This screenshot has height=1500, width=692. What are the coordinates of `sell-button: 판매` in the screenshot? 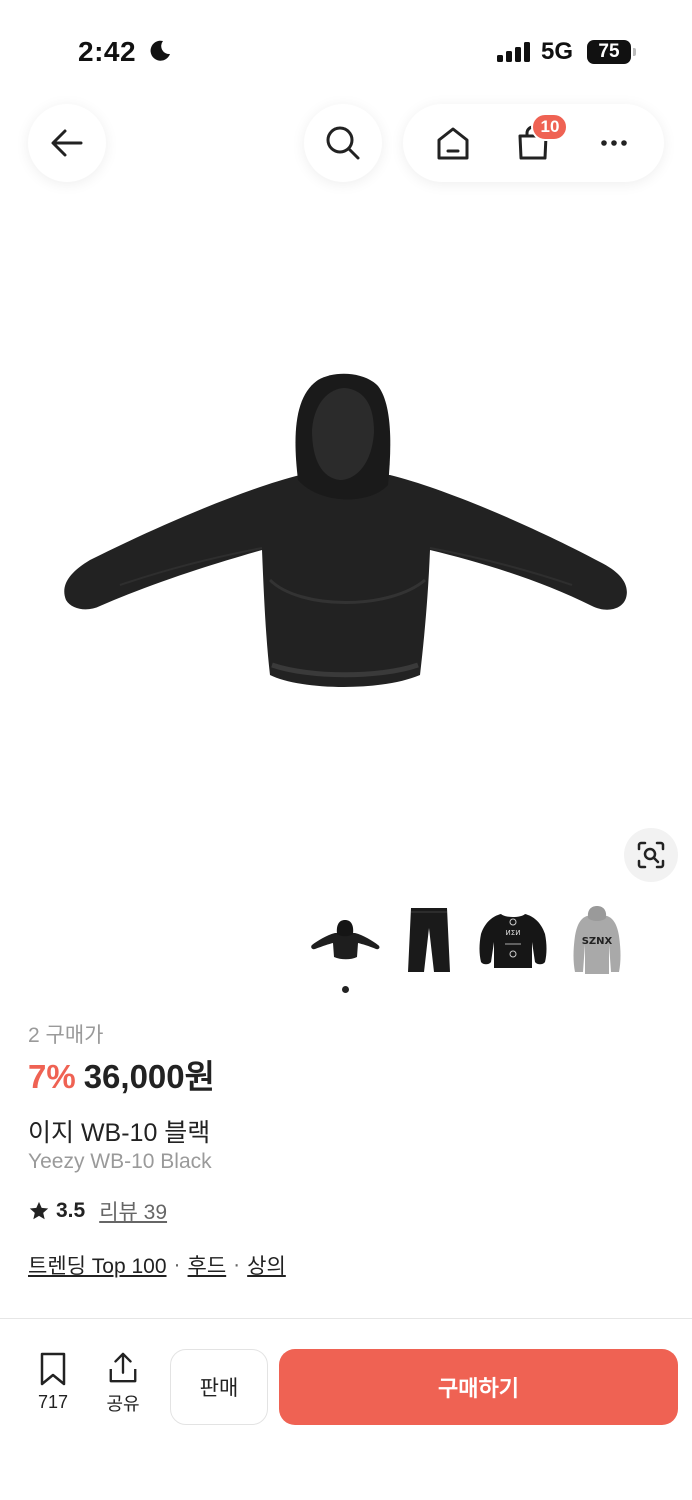 It's located at (219, 1387).